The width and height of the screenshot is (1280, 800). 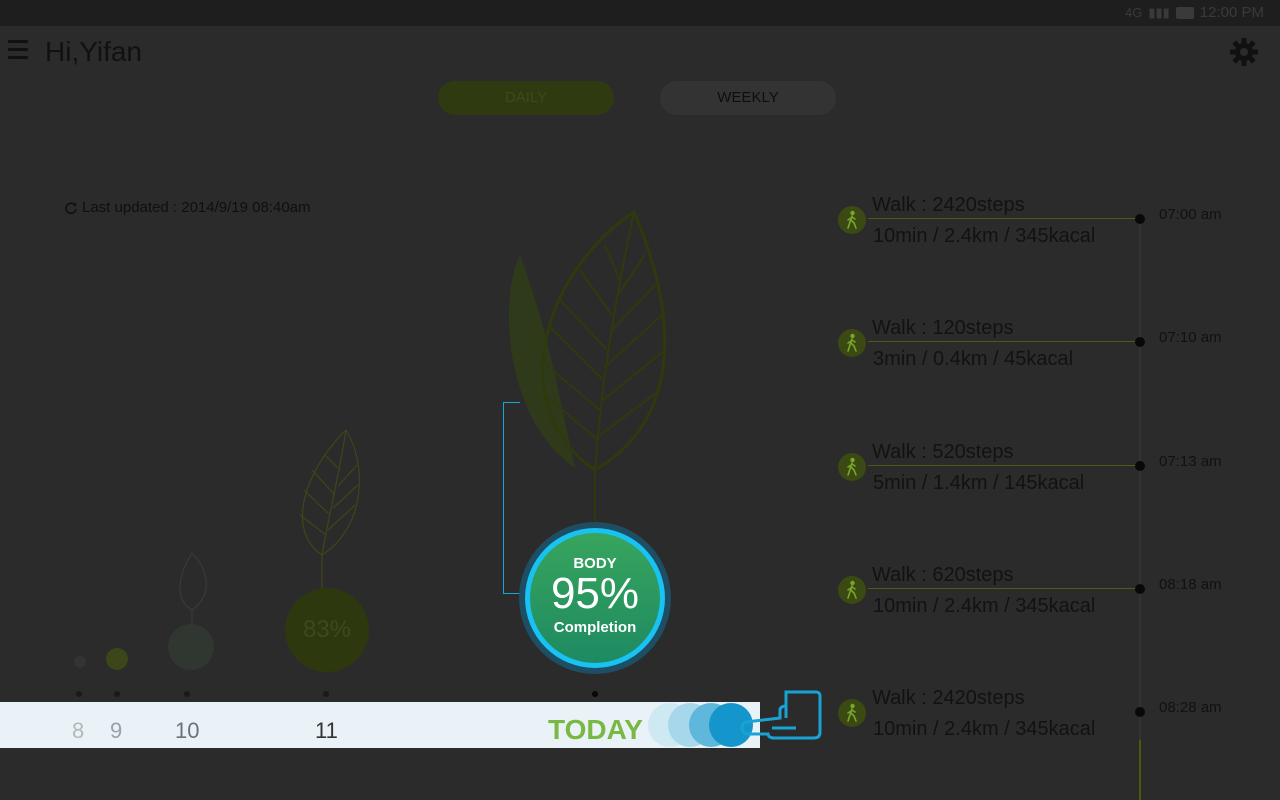 I want to click on tab-daily: DAILY, so click(x=526, y=98).